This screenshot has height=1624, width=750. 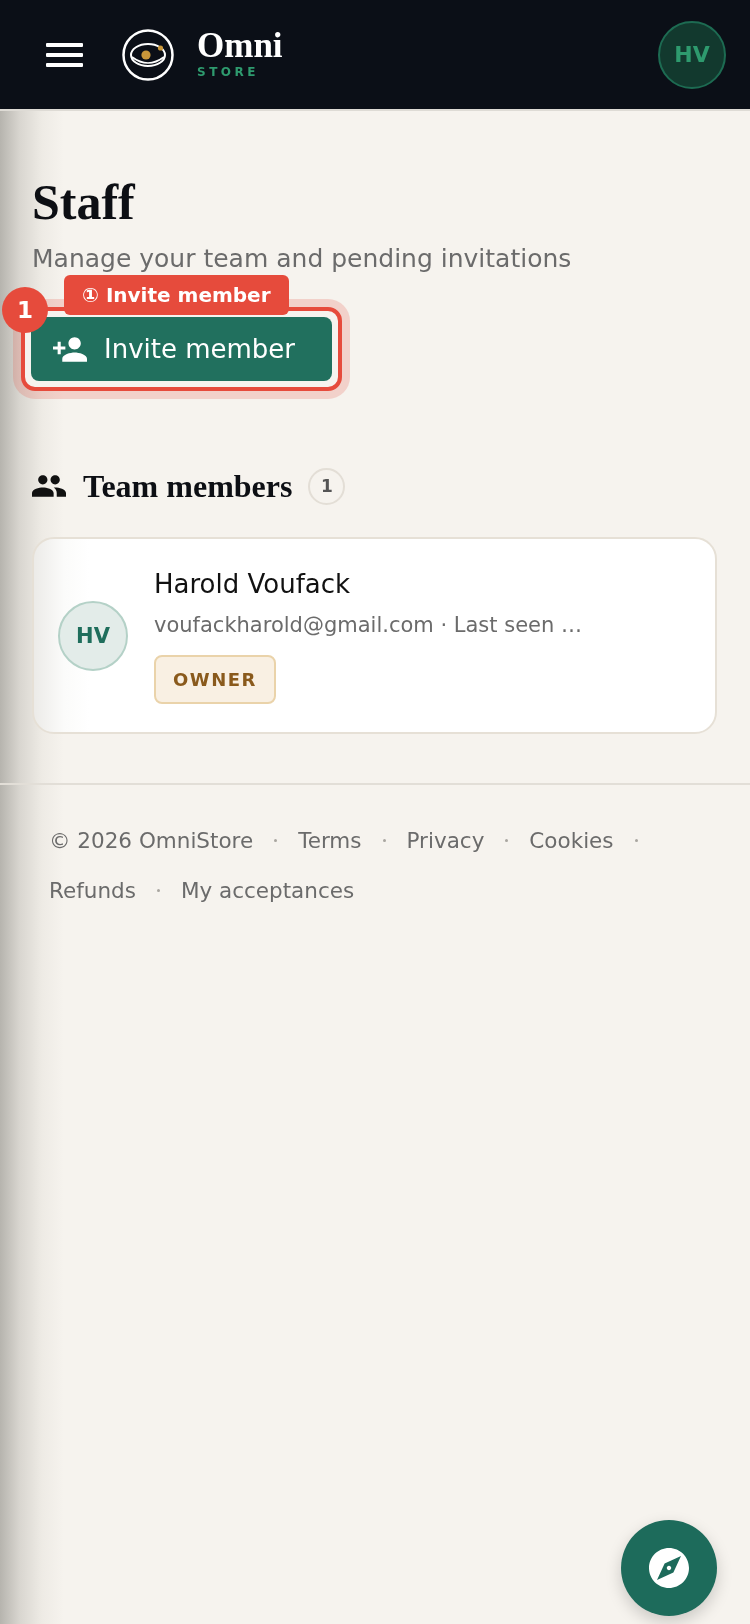 I want to click on page-title: Staff, so click(x=84, y=202).